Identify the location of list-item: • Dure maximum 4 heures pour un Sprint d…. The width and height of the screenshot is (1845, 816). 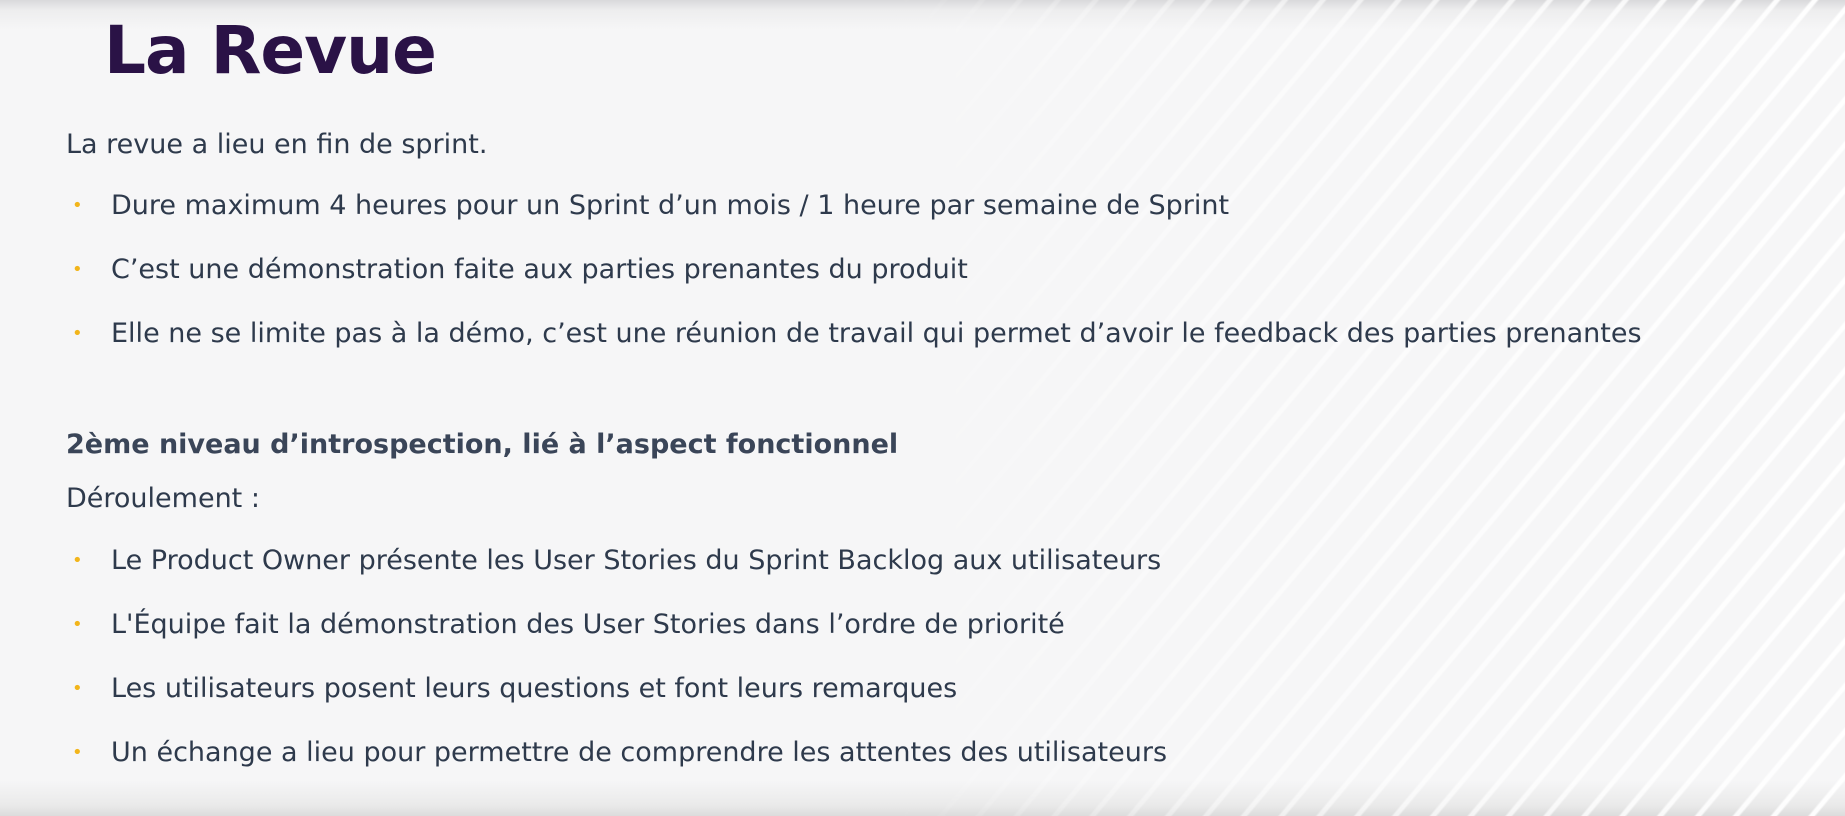
(854, 220).